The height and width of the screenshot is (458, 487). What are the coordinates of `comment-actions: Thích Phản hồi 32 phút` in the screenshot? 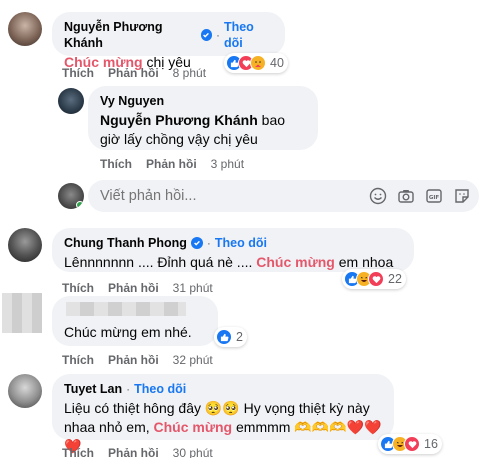 It's located at (137, 360).